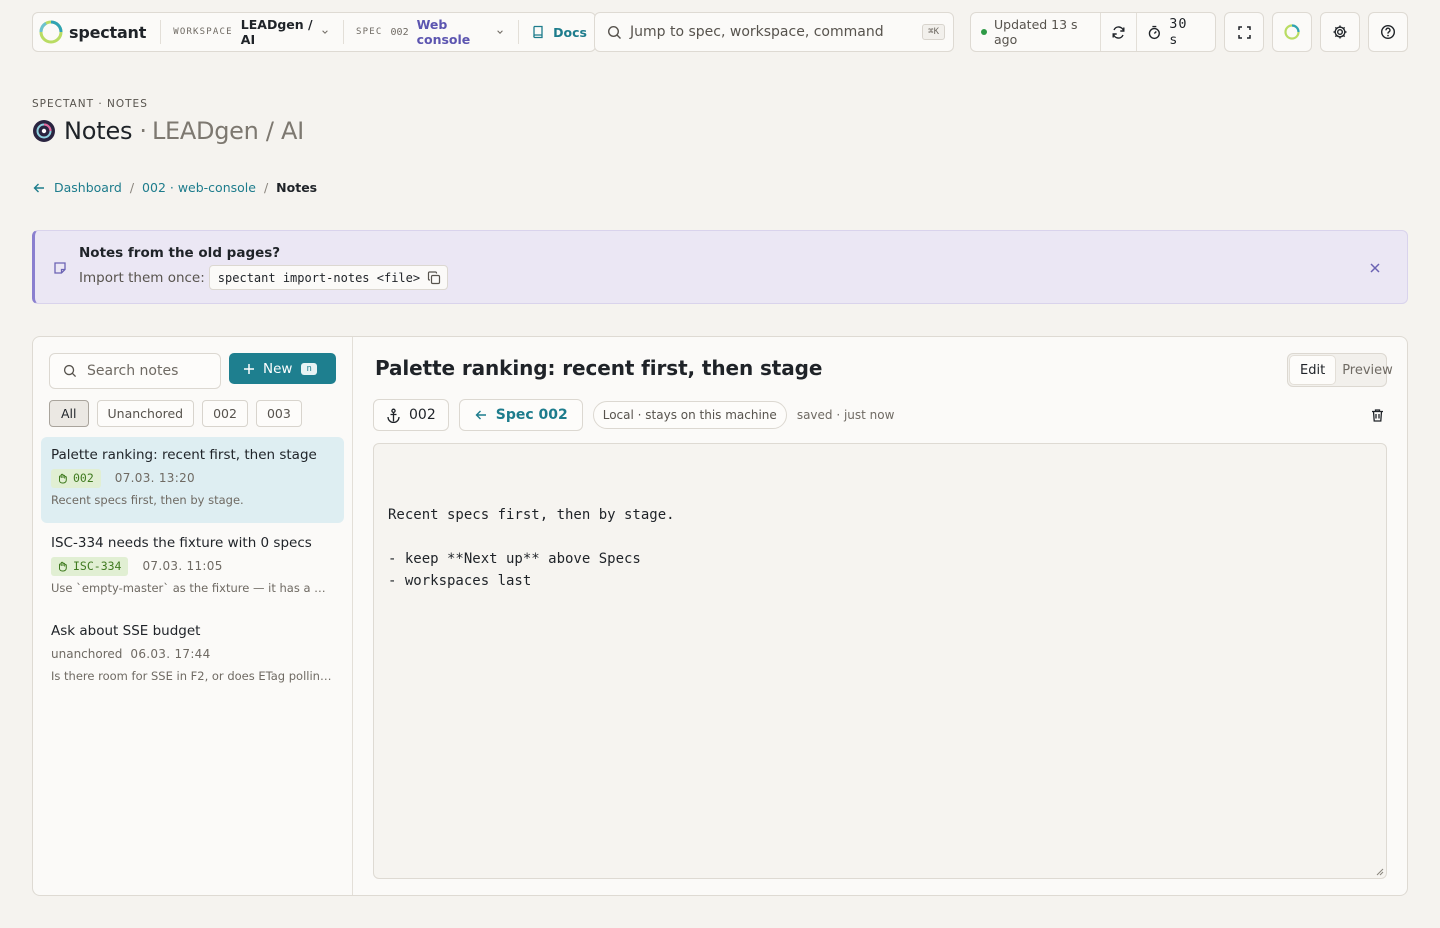 Image resolution: width=1440 pixels, height=928 pixels. Describe the element at coordinates (69, 413) in the screenshot. I see `filter-all: All` at that location.